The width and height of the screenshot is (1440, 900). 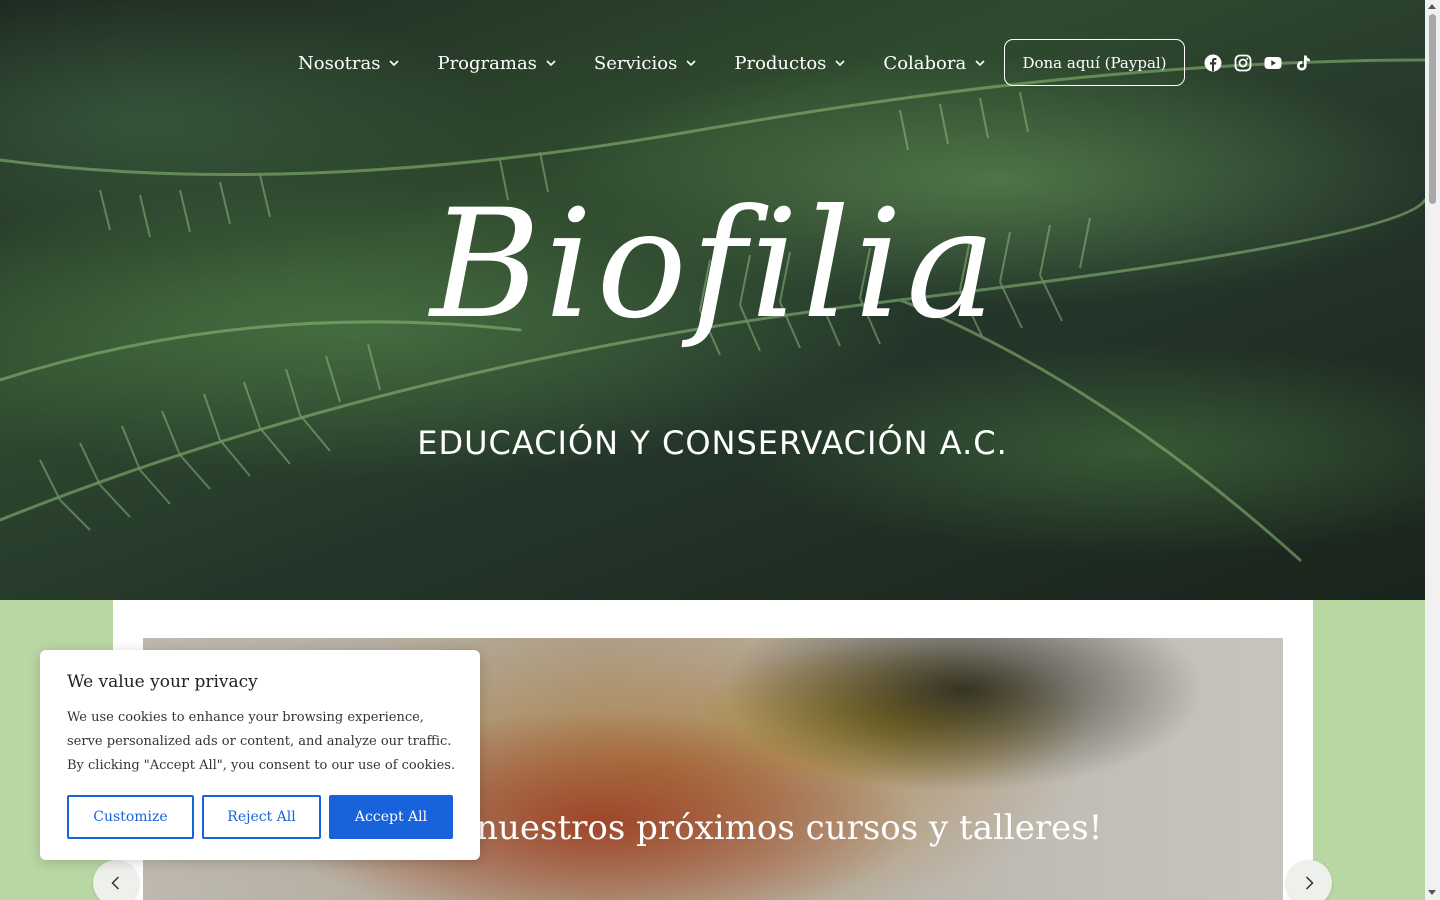 What do you see at coordinates (1309, 883) in the screenshot?
I see `chevron-right-icon` at bounding box center [1309, 883].